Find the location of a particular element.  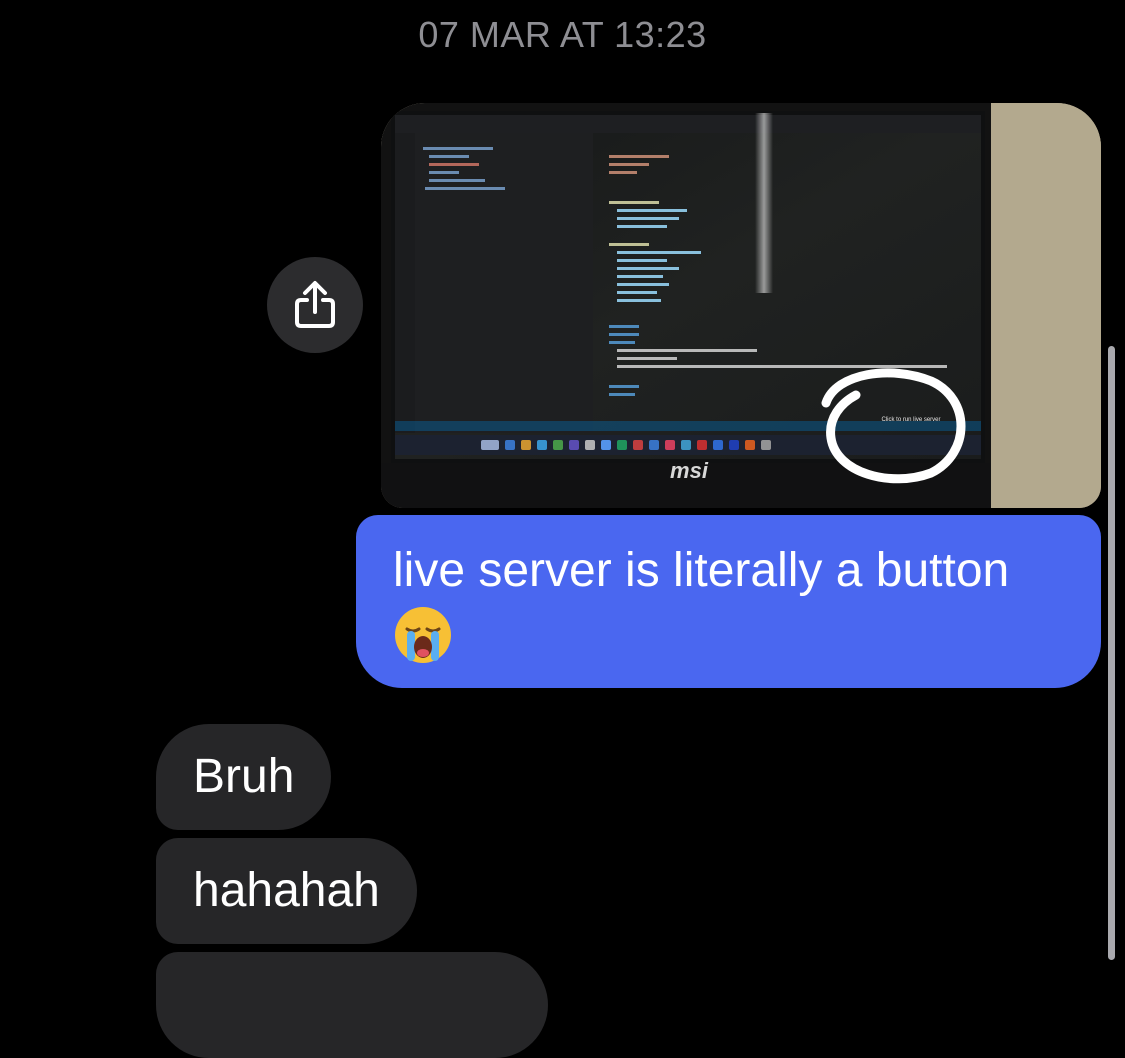

live-server-tooltip: Click to run live server is located at coordinates (910, 420).